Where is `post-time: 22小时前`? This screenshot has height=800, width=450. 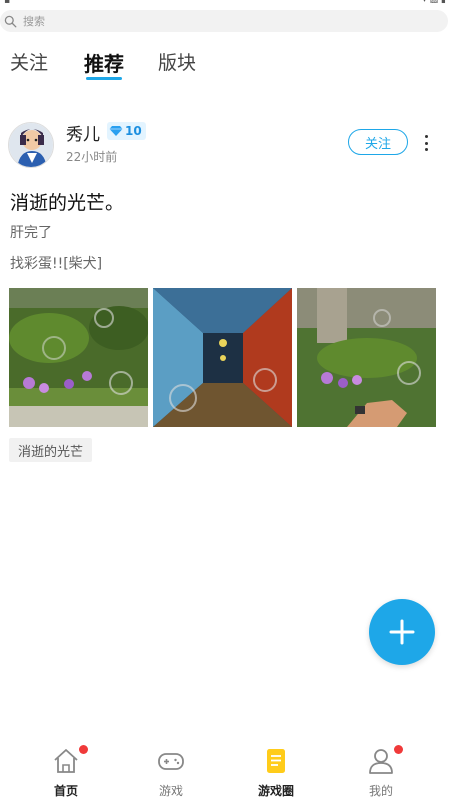 post-time: 22小时前 is located at coordinates (92, 157).